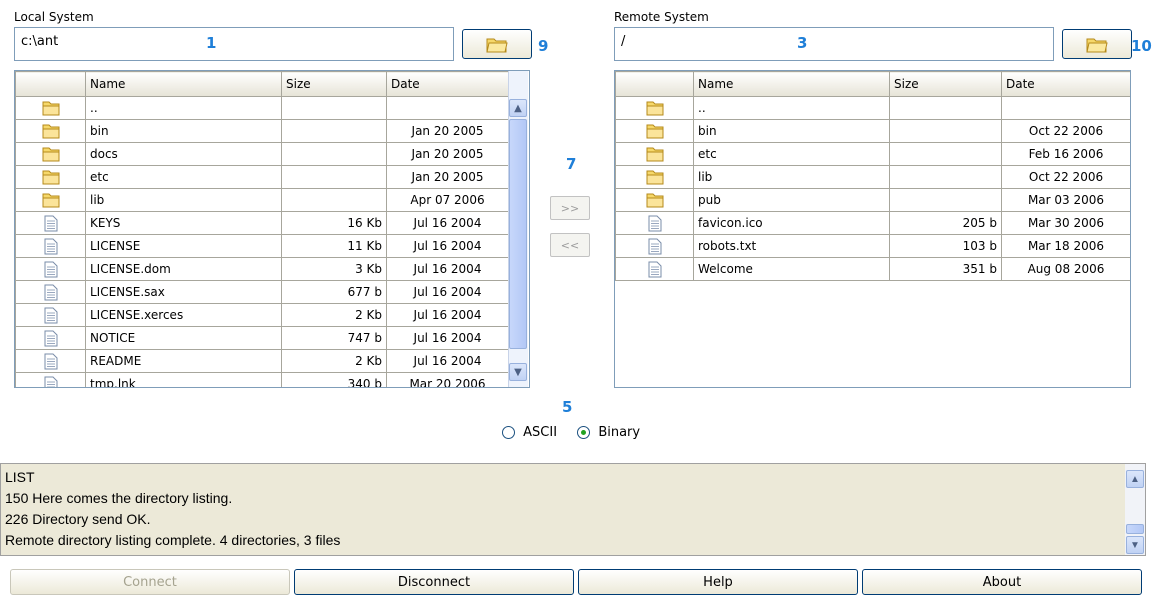 This screenshot has height=595, width=1158. What do you see at coordinates (791, 200) in the screenshot?
I see `file-name-cell: pub` at bounding box center [791, 200].